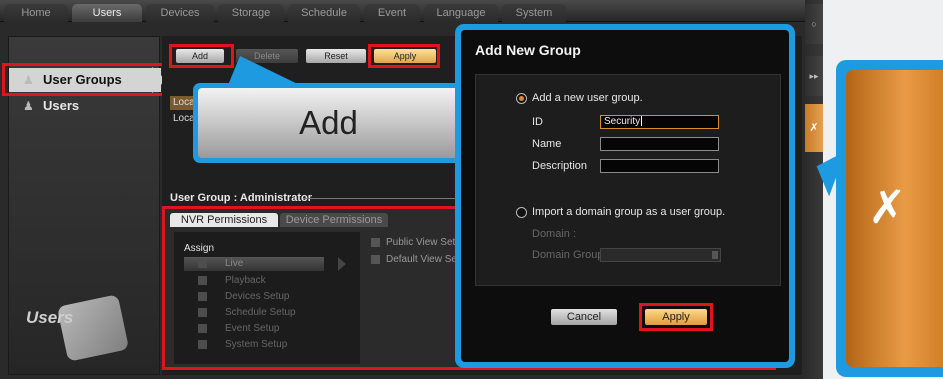  What do you see at coordinates (241, 198) in the screenshot?
I see `user-group-title: User Group : Administrator` at bounding box center [241, 198].